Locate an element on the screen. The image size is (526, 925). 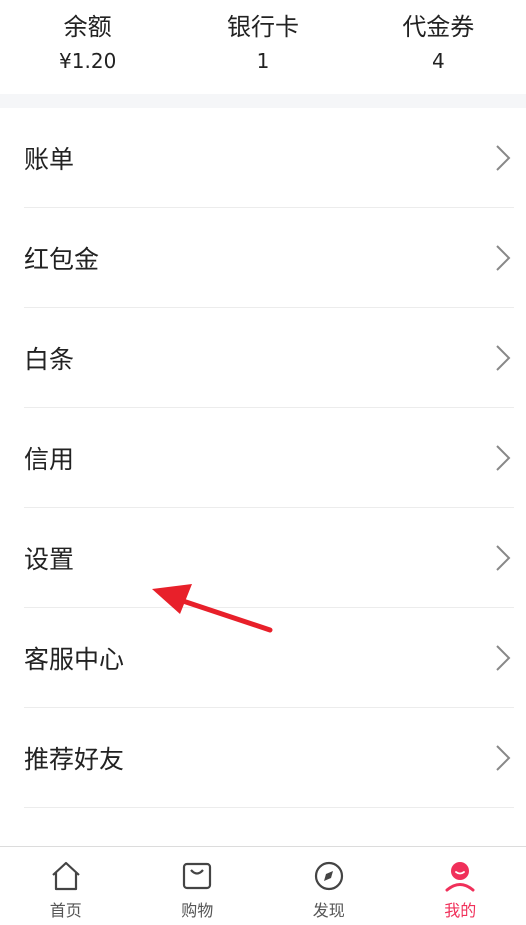
bank-card-stat: 银行卡 1 is located at coordinates (262, 47).